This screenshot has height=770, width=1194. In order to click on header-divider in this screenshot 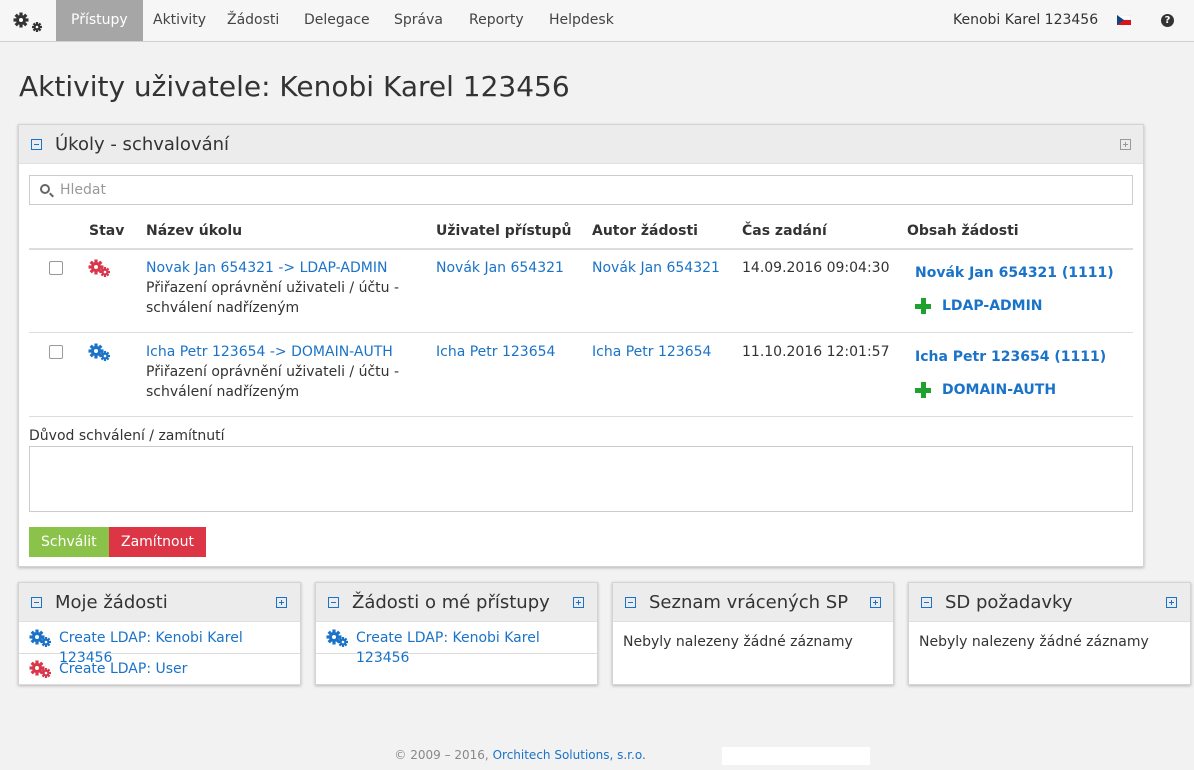, I will do `click(581, 249)`.